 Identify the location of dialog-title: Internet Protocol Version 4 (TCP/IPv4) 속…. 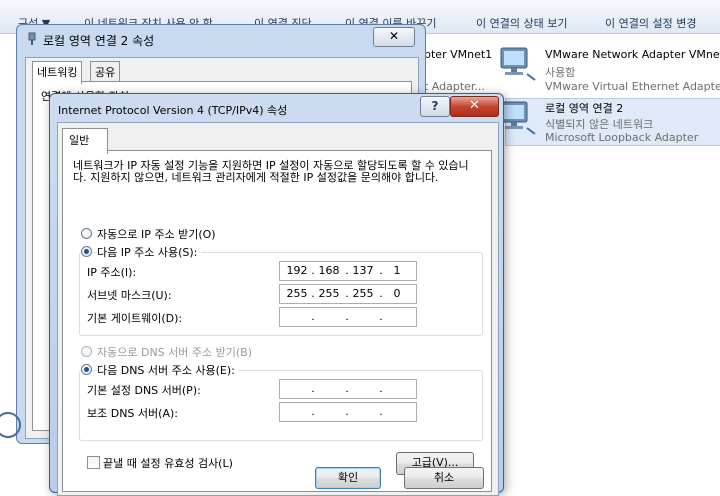
(173, 110).